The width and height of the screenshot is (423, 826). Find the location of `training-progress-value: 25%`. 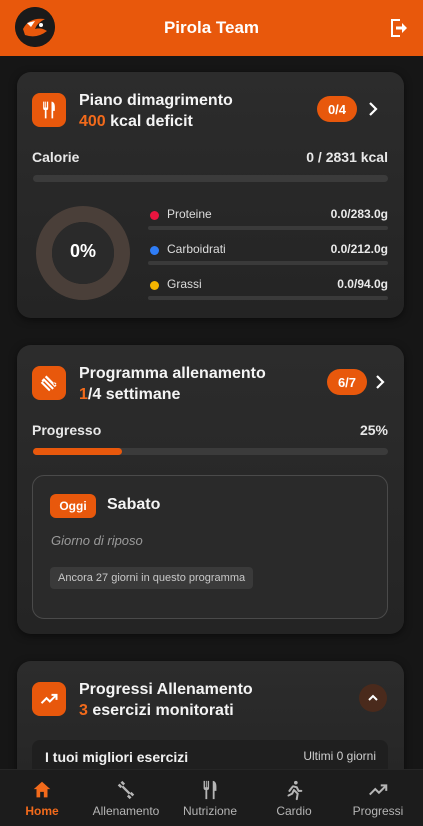

training-progress-value: 25% is located at coordinates (373, 430).